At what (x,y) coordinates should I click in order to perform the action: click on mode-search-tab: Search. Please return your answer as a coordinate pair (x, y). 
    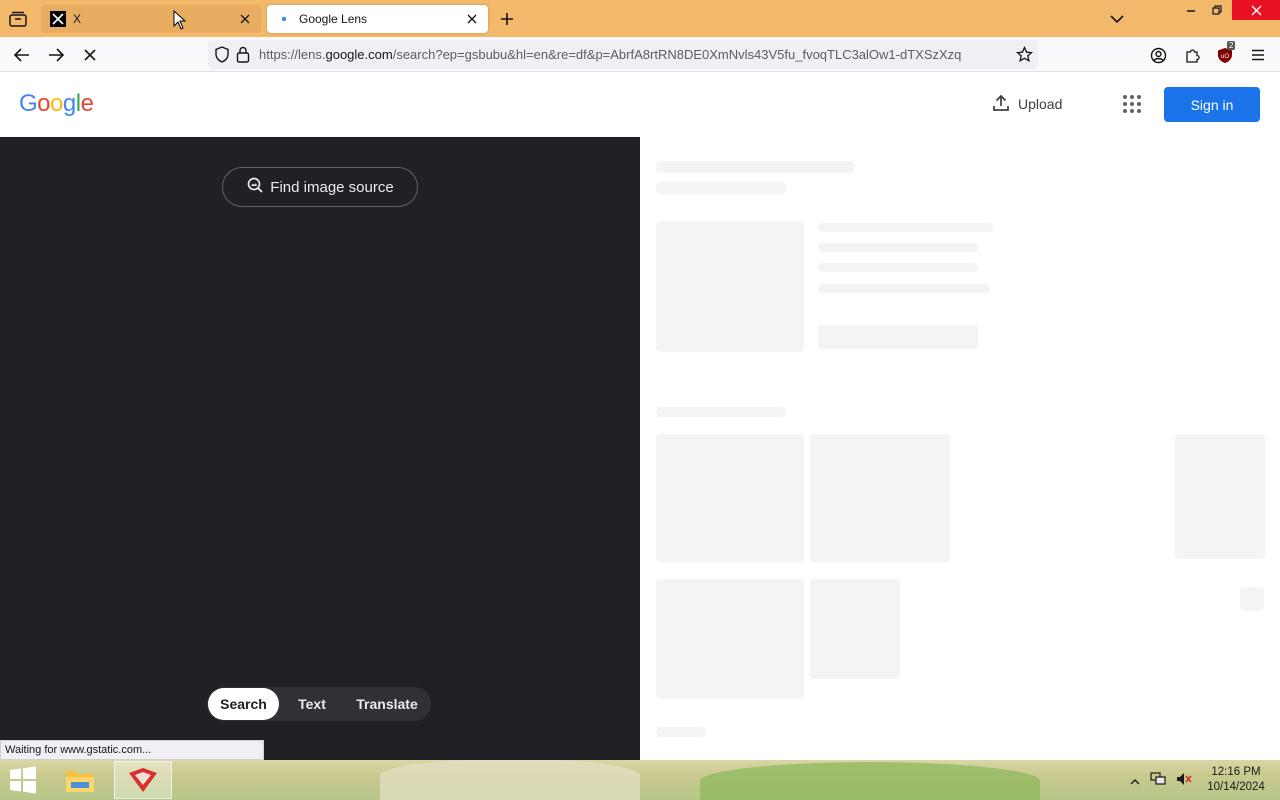
    Looking at the image, I should click on (243, 704).